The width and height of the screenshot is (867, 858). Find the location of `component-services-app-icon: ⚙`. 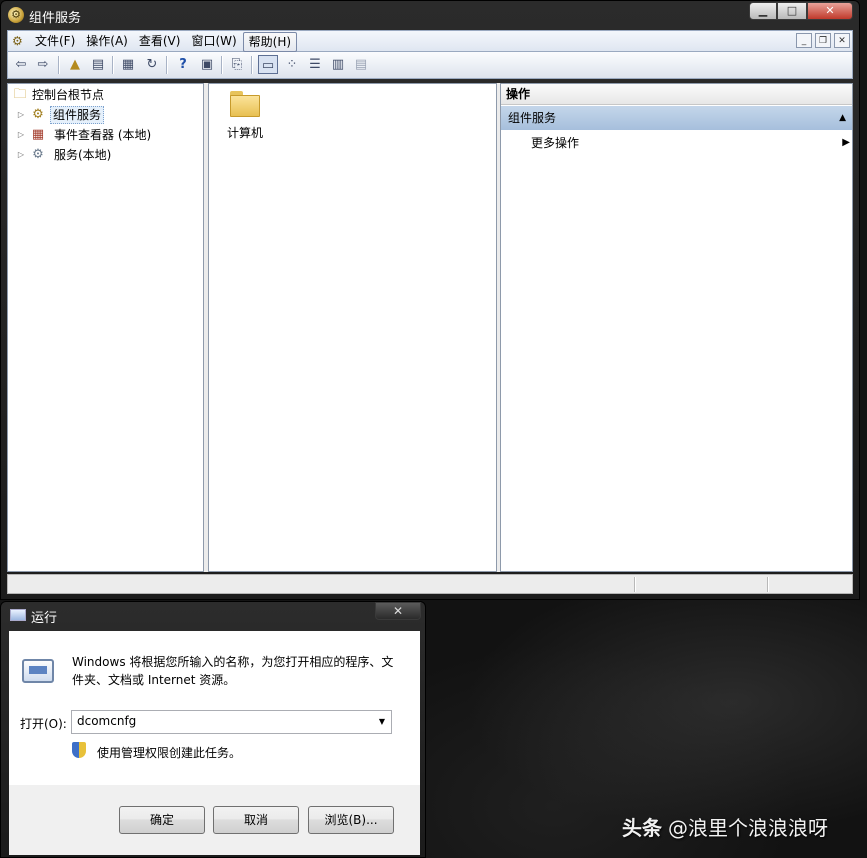

component-services-app-icon: ⚙ is located at coordinates (16, 15).